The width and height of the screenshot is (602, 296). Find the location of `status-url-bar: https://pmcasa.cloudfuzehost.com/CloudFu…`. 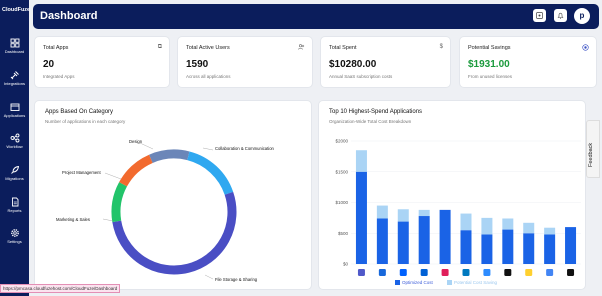

status-url-bar: https://pmcasa.cloudfuzehost.com/CloudFu… is located at coordinates (60, 288).